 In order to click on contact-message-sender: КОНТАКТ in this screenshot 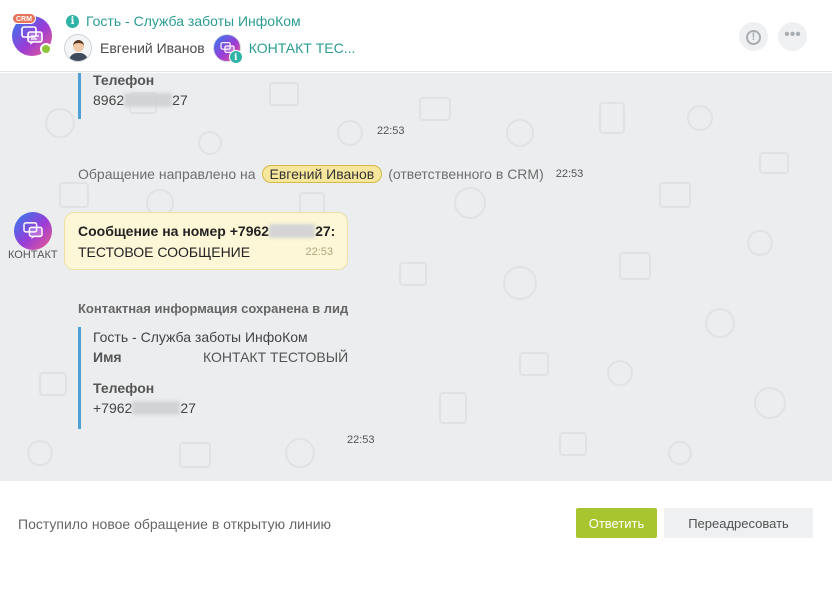, I will do `click(33, 255)`.